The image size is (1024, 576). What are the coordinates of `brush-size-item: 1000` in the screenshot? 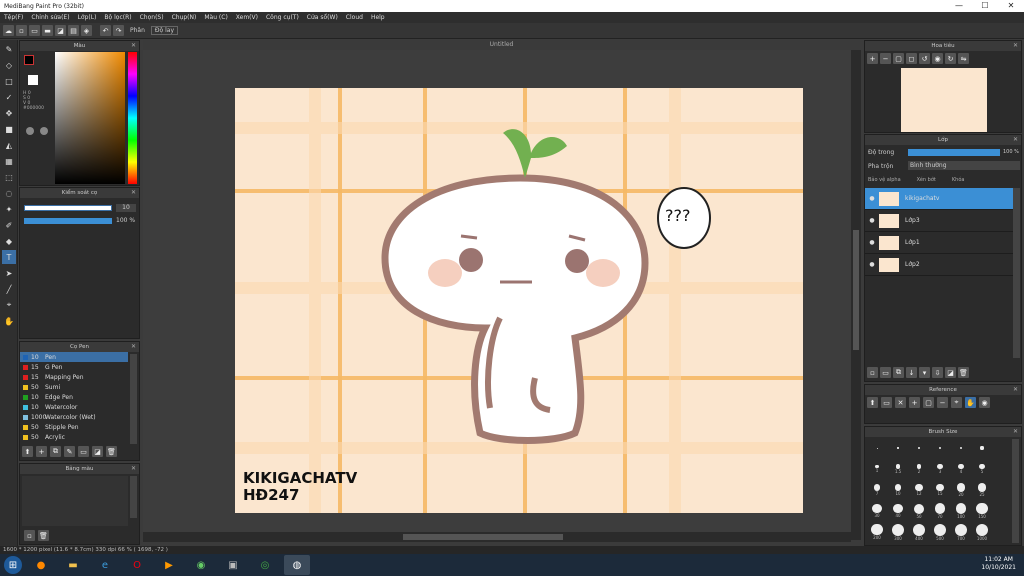 It's located at (982, 532).